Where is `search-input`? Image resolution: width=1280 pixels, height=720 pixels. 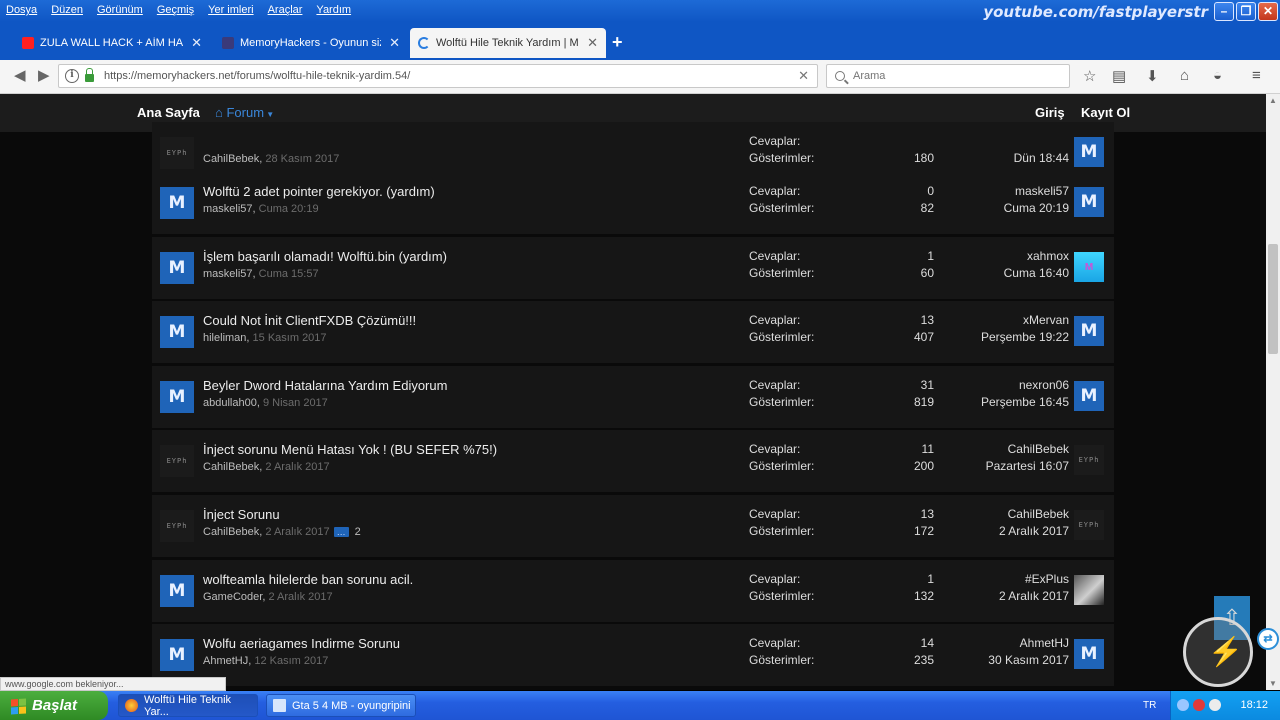 search-input is located at coordinates (953, 76).